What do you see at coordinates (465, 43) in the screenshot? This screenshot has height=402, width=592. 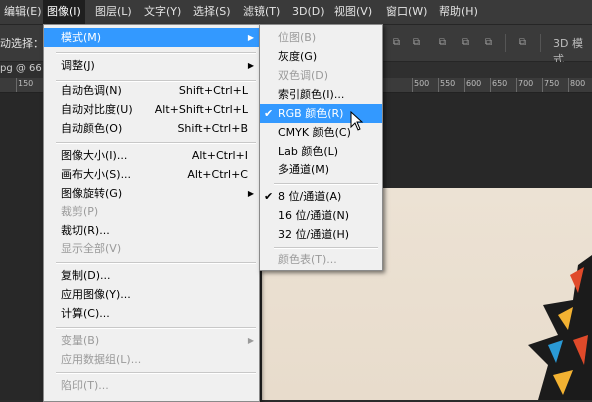 I see `align-left-icon: ⧉` at bounding box center [465, 43].